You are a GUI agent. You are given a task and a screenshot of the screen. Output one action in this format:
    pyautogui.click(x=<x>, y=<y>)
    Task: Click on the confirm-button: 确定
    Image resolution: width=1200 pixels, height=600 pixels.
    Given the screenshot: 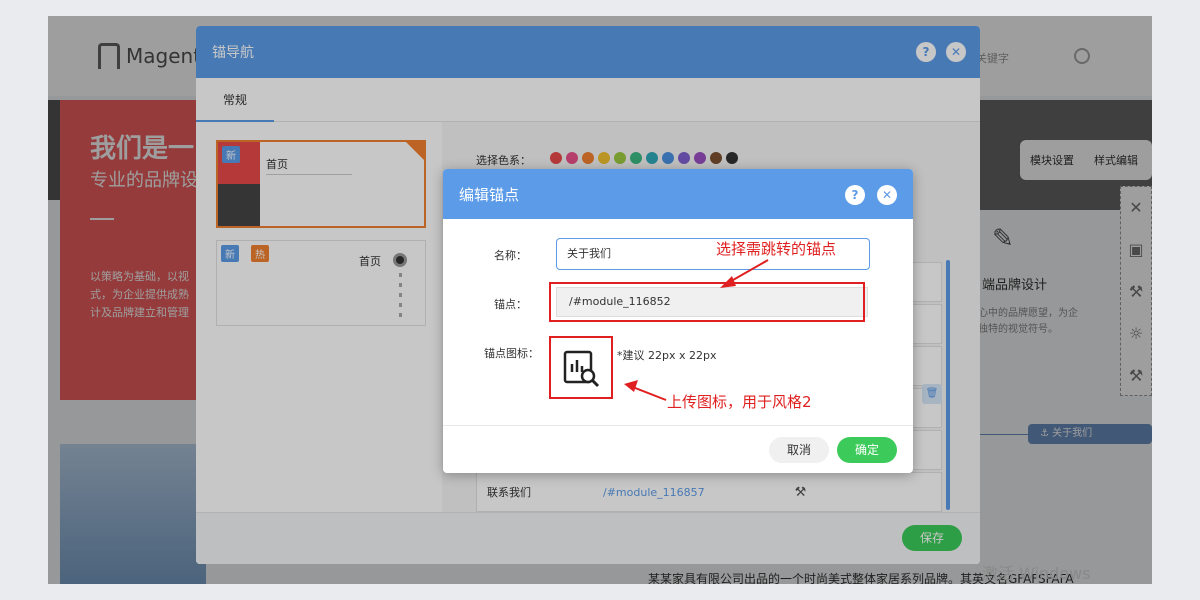 What is the action you would take?
    pyautogui.click(x=867, y=450)
    